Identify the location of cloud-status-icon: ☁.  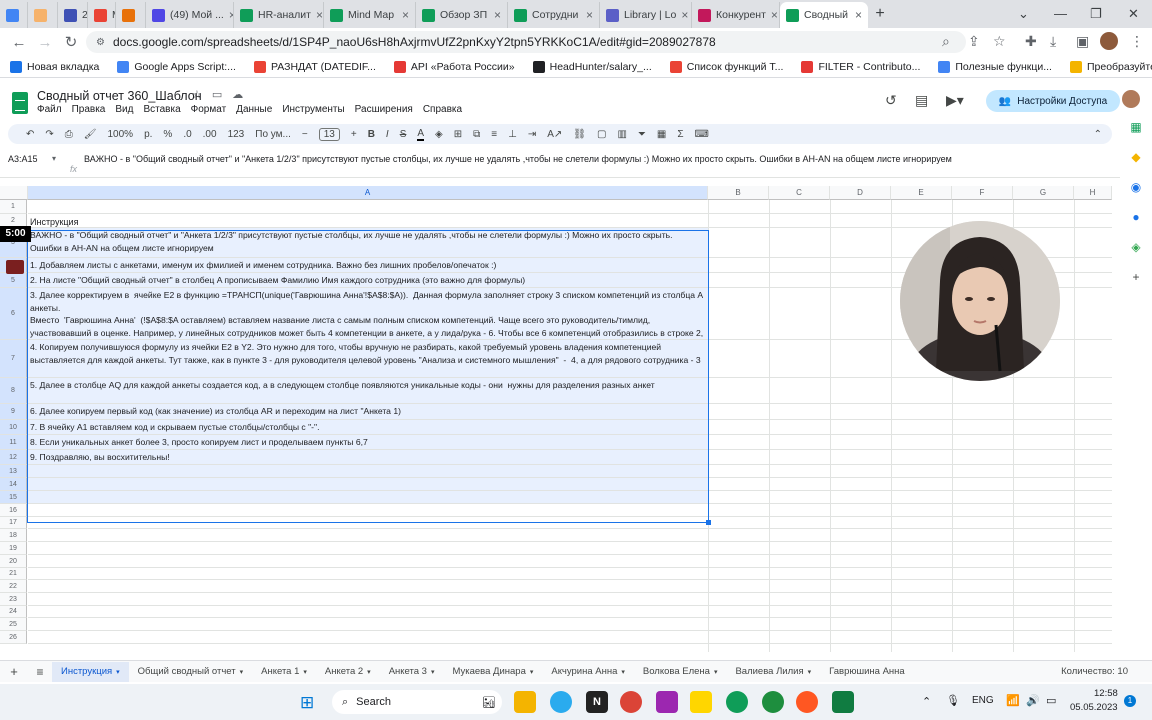
(237, 94).